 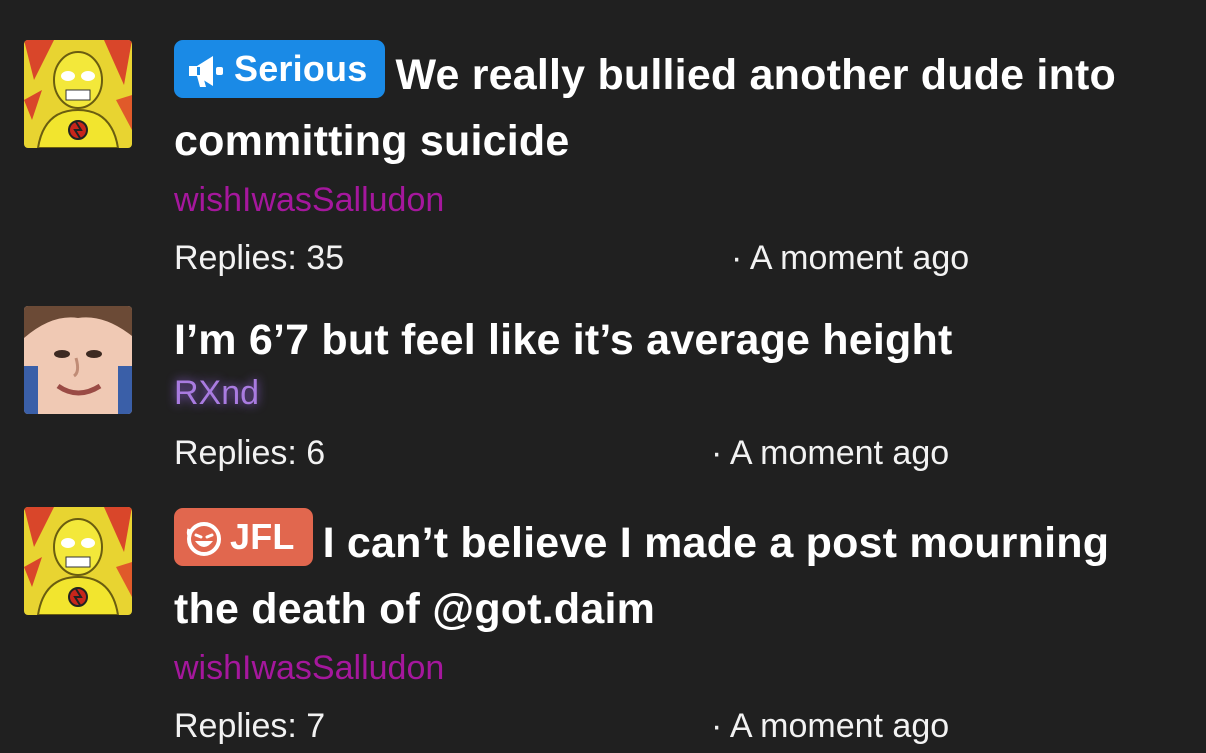 I want to click on jfl-tag: JFL, so click(x=243, y=537).